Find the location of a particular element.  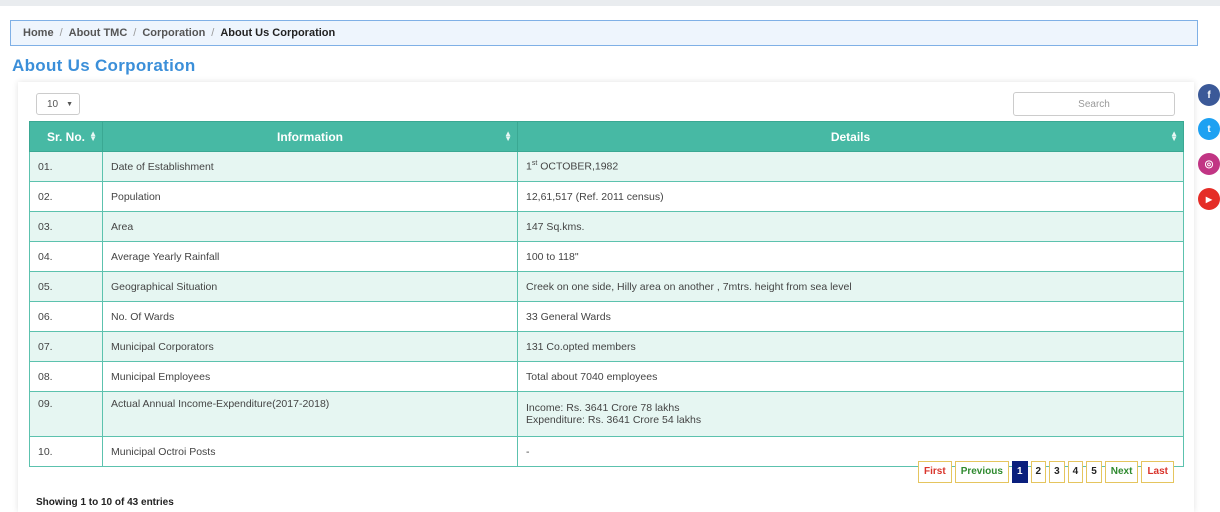

cell-sr-no: 06. is located at coordinates (66, 316).